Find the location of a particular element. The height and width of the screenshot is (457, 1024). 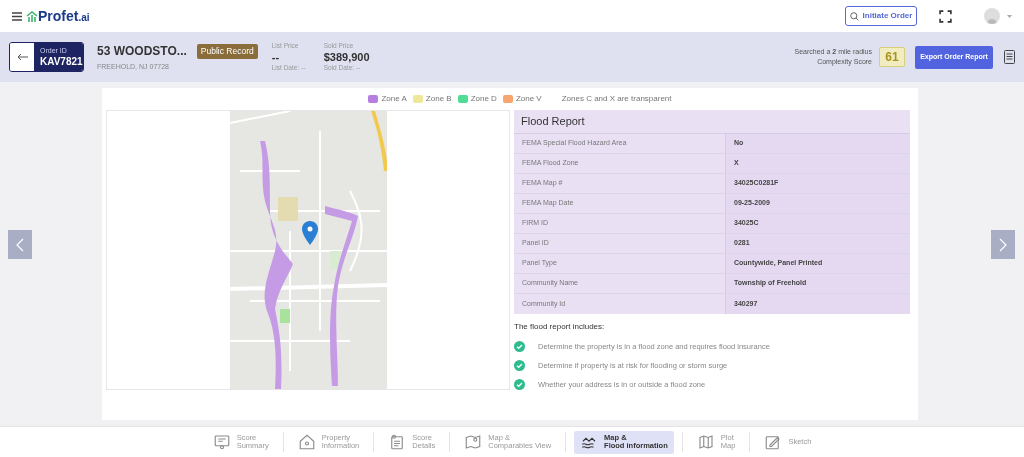

back-arrow-icon is located at coordinates (22, 57).